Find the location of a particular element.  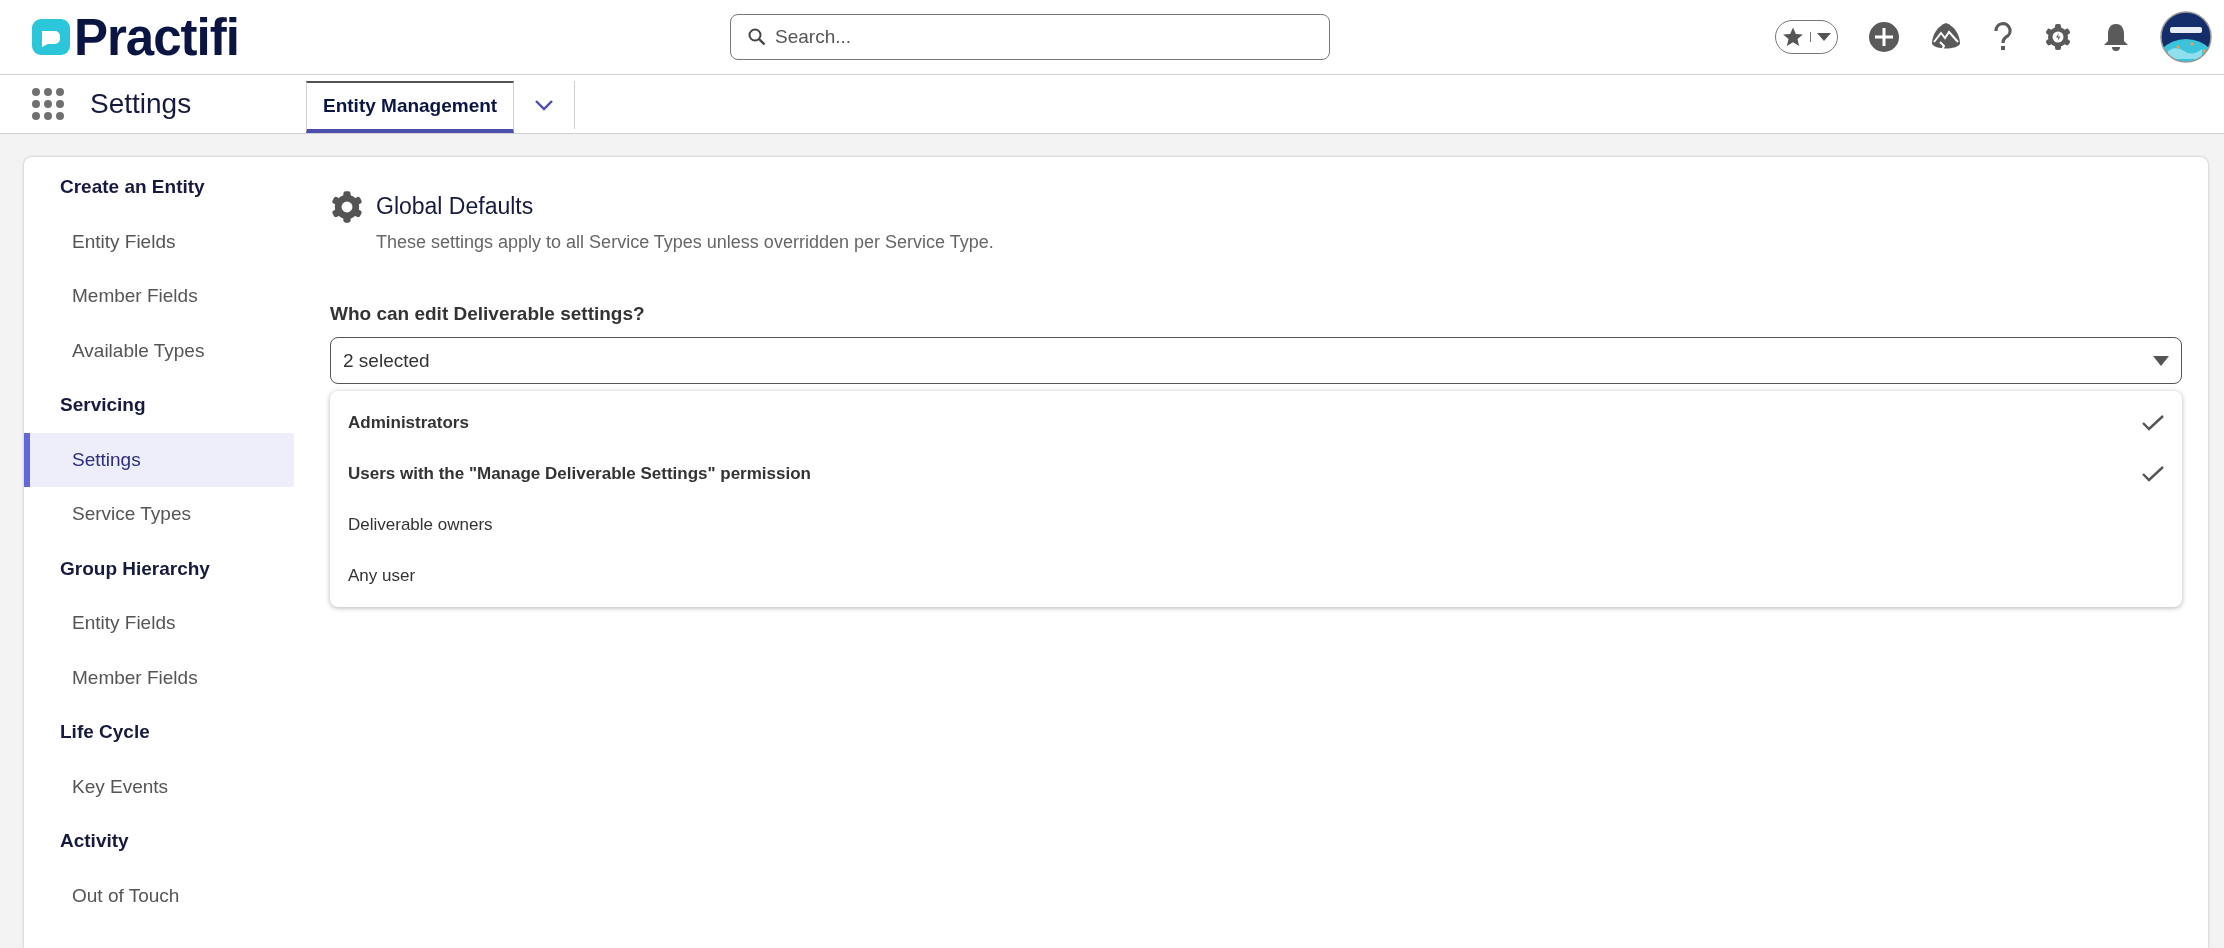

sidebar-item: Out of Touch is located at coordinates (159, 895).